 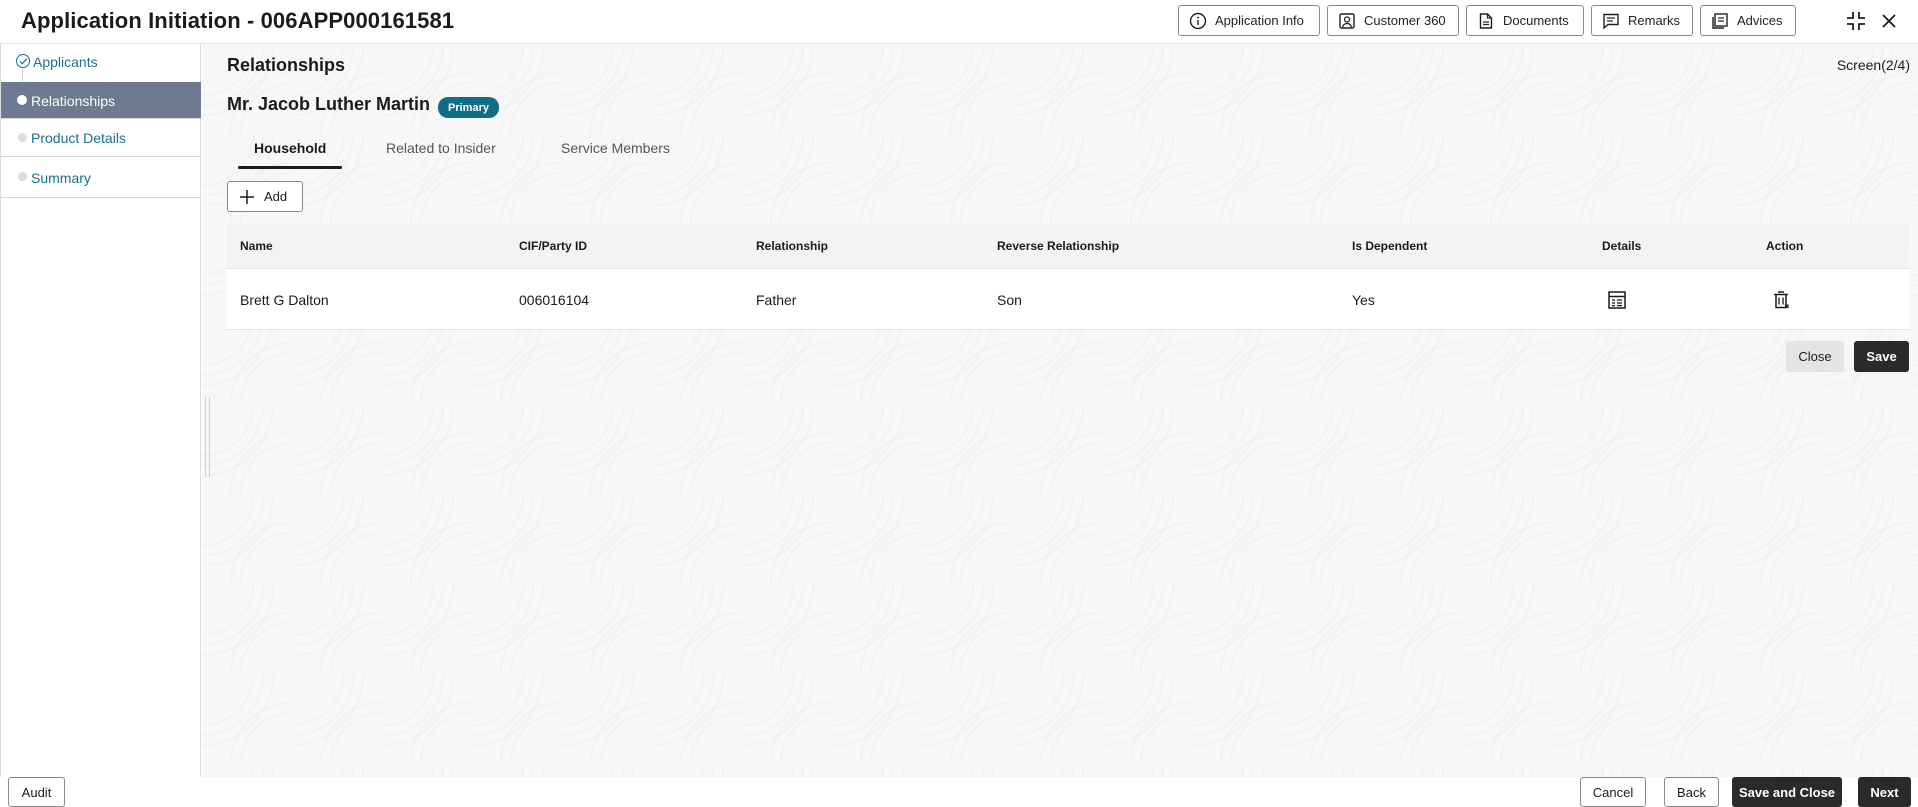 What do you see at coordinates (1760, 20) in the screenshot?
I see `advices-label: Advices` at bounding box center [1760, 20].